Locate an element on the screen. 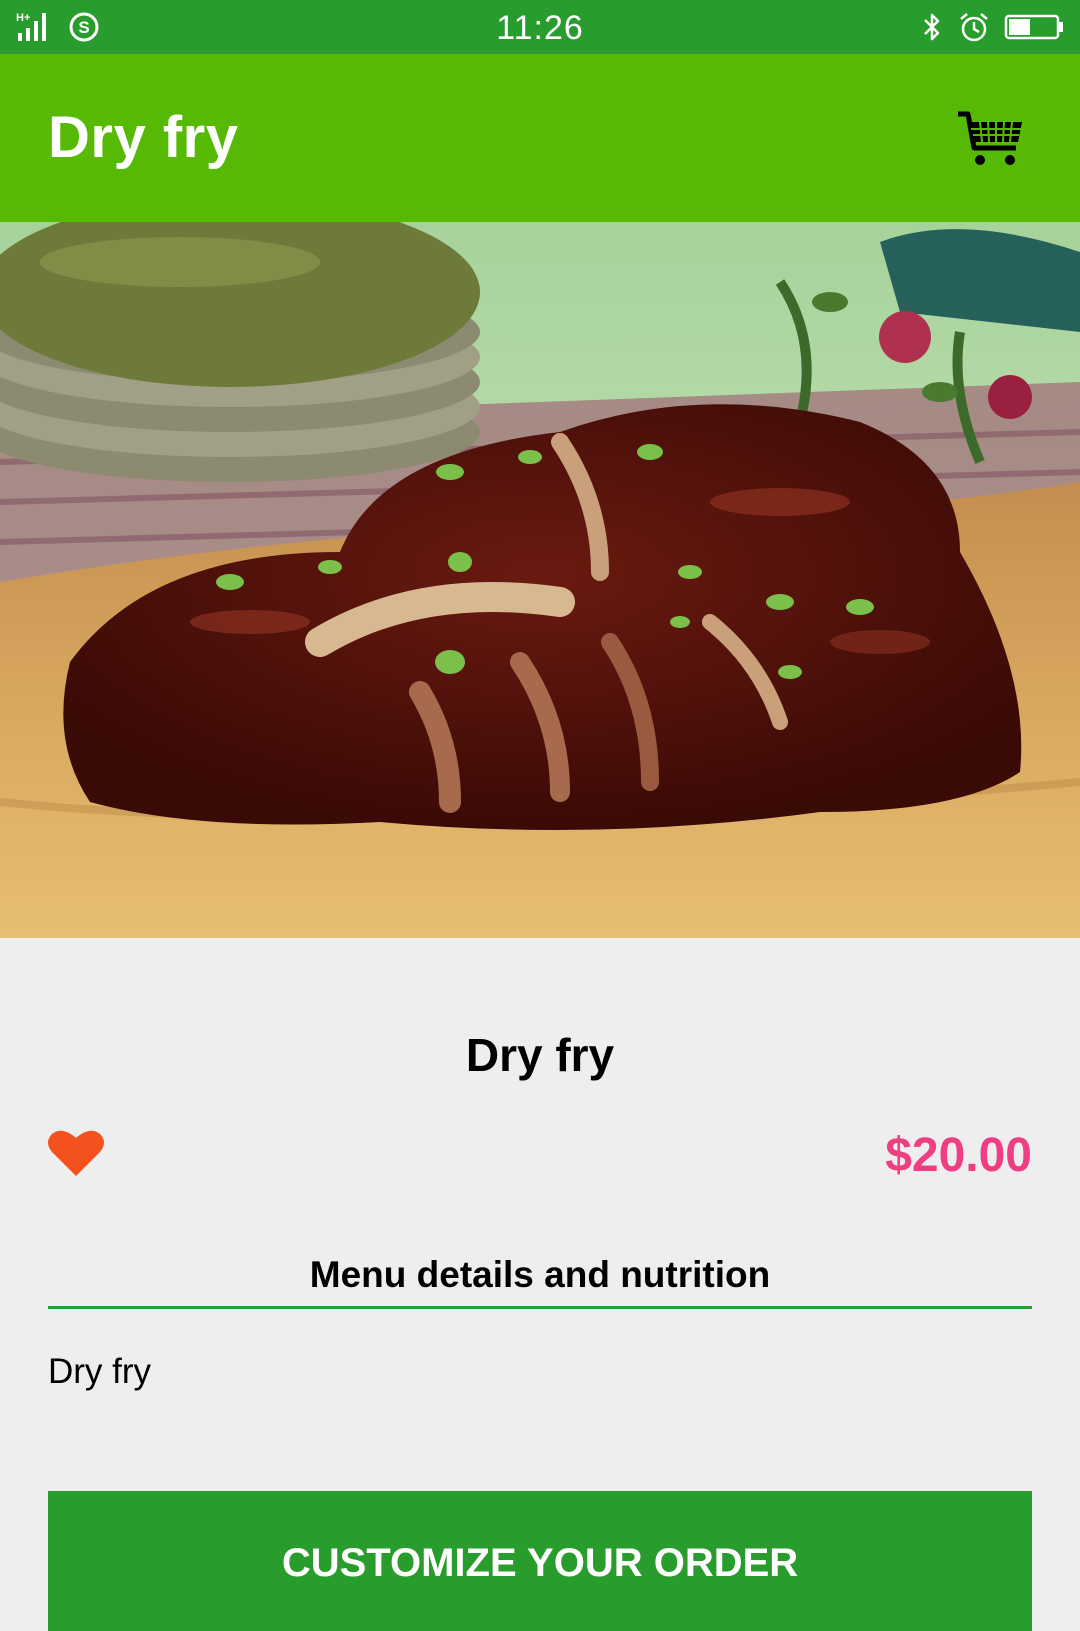 The height and width of the screenshot is (1631, 1080). cart-button is located at coordinates (992, 139).